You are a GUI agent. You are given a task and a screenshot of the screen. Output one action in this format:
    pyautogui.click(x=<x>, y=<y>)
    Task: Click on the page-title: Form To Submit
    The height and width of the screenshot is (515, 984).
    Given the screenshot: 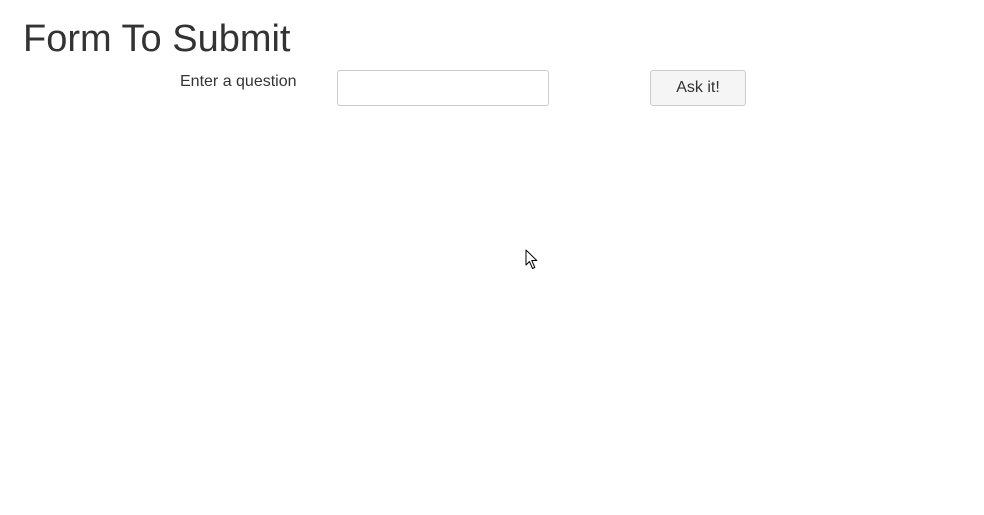 What is the action you would take?
    pyautogui.click(x=157, y=39)
    